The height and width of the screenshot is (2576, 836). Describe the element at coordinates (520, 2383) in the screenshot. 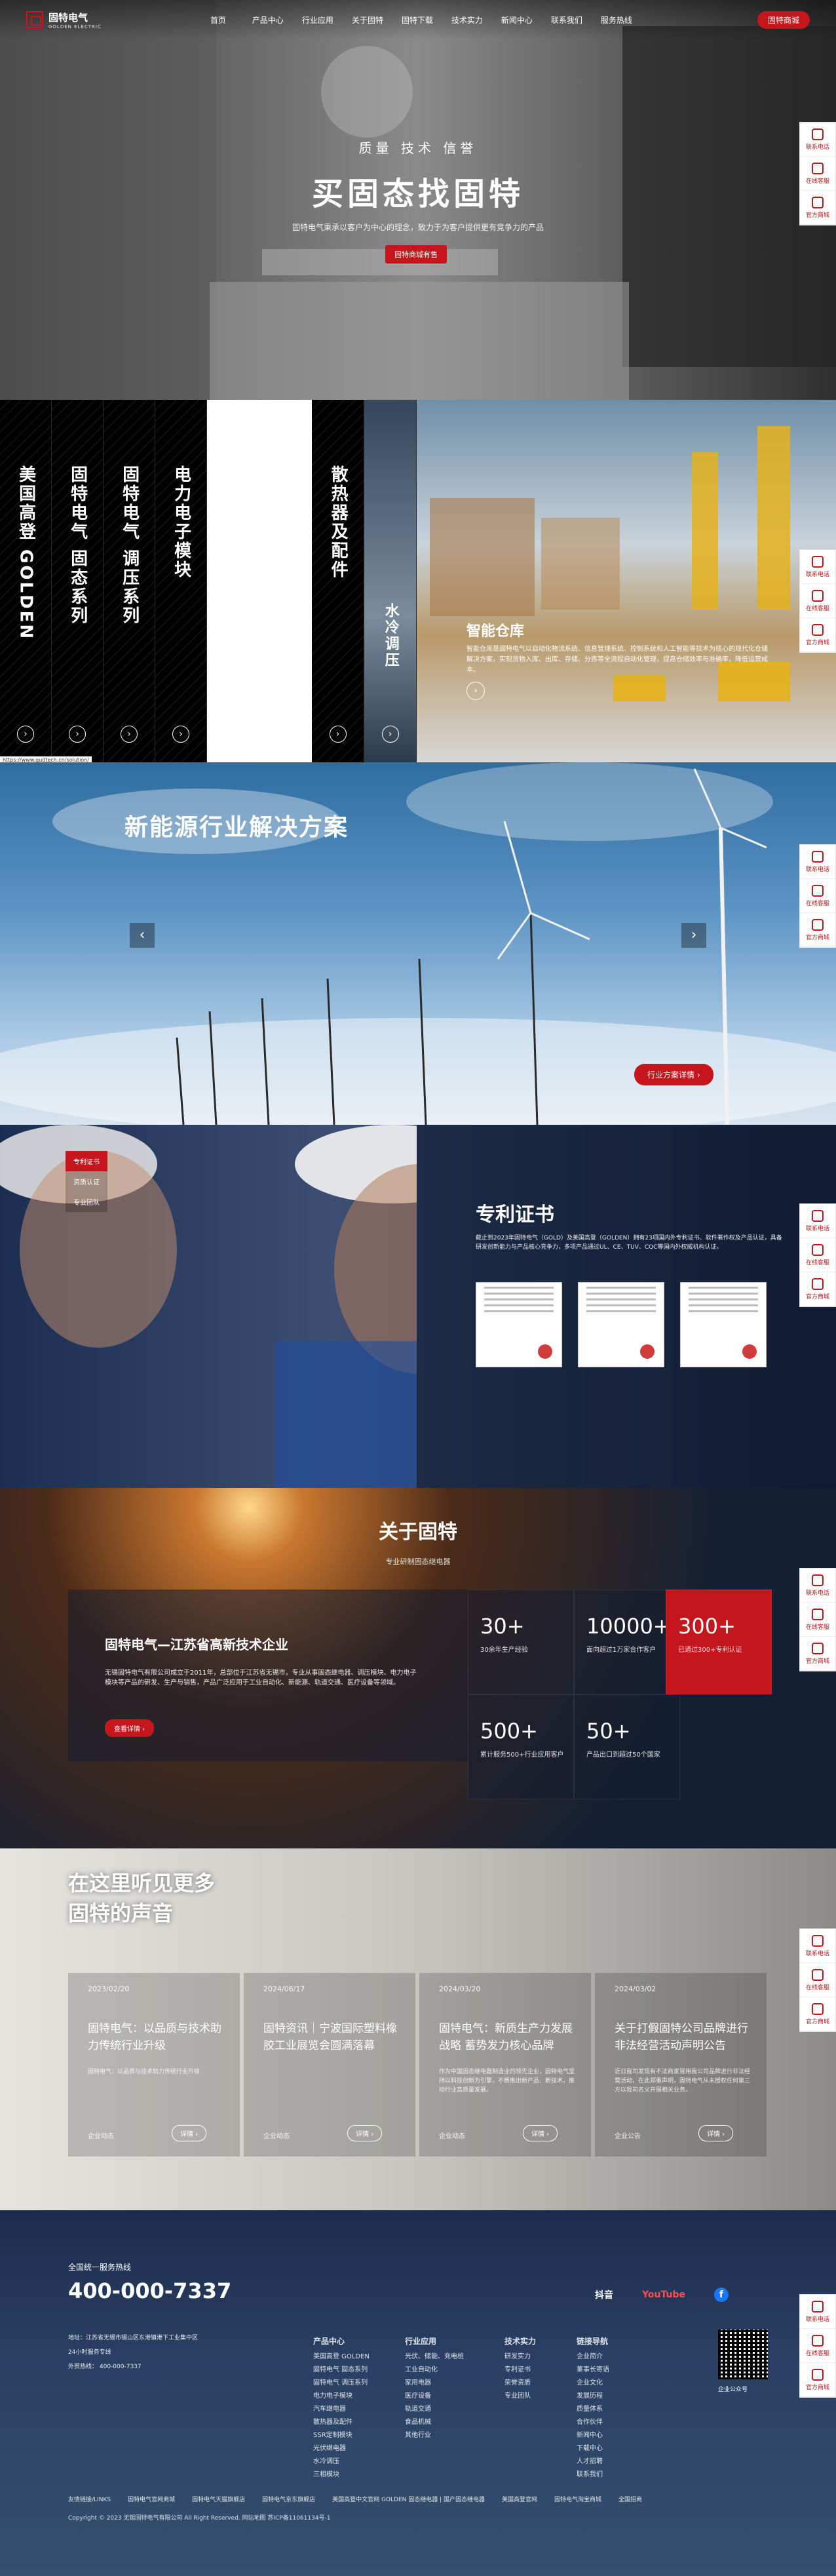

I see `footer-link: 荣誉资质` at that location.